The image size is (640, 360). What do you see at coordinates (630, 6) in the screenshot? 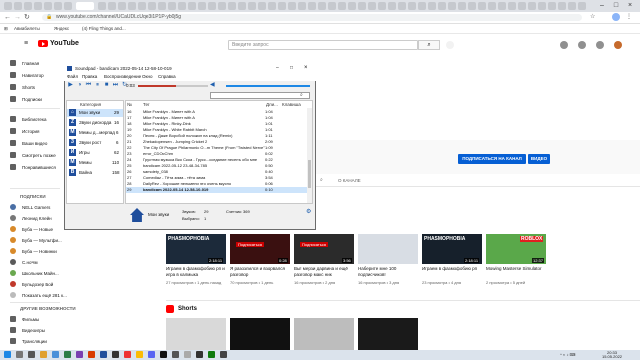
I see `close-icon: ×` at bounding box center [630, 6].